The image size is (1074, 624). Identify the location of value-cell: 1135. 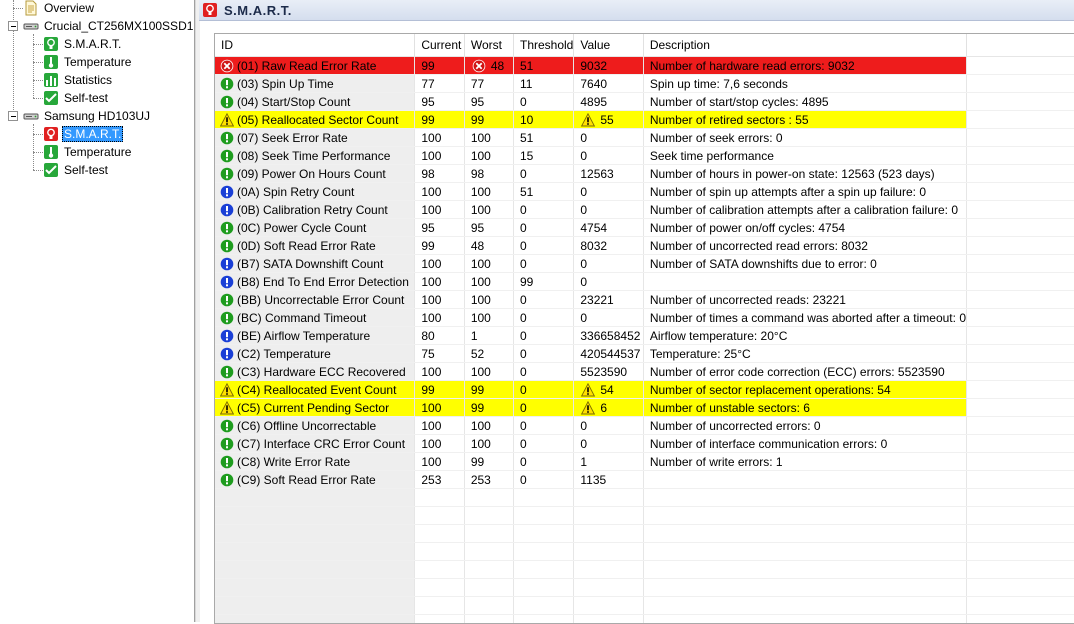
(608, 480).